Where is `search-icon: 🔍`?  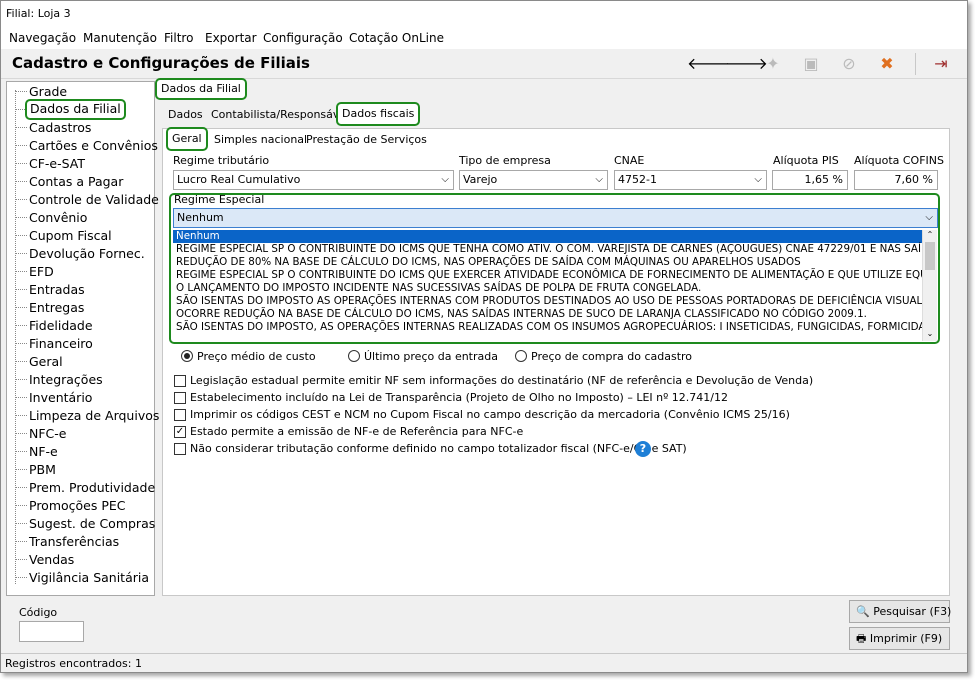 search-icon: 🔍 is located at coordinates (863, 611).